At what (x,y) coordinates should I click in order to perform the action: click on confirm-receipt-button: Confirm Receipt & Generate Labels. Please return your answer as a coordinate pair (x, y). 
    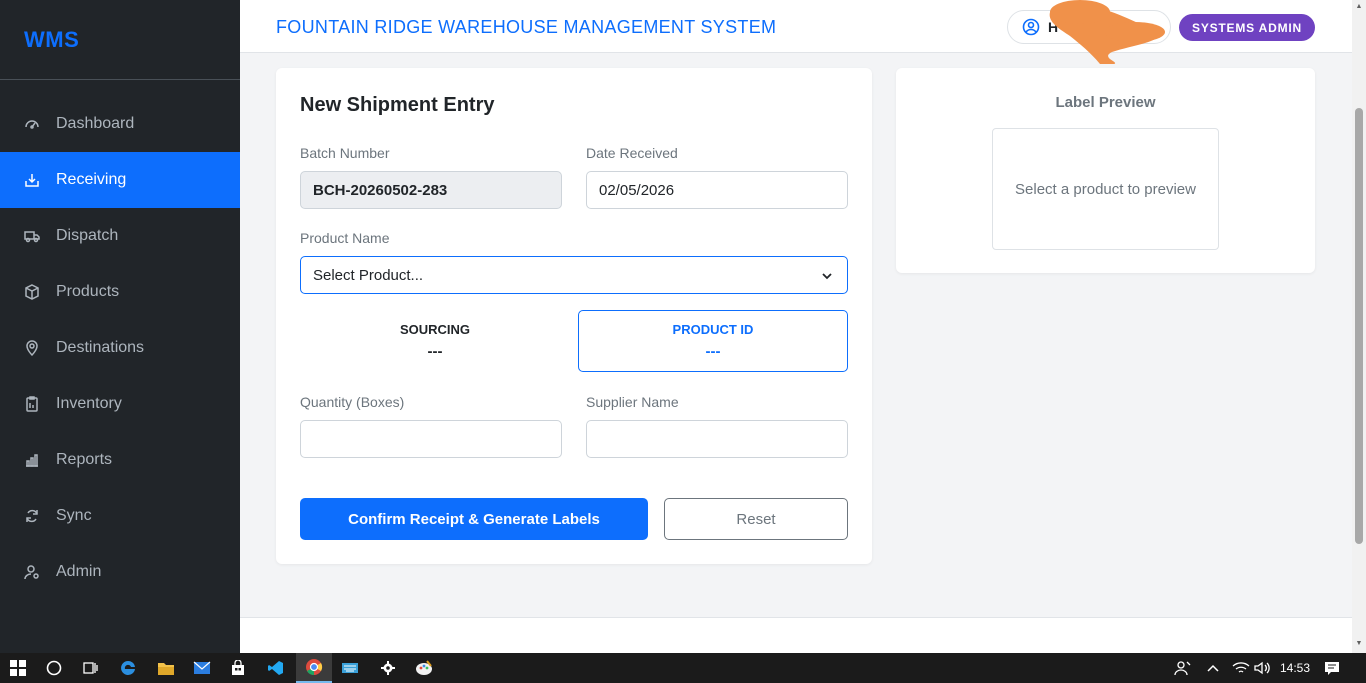
    Looking at the image, I should click on (474, 519).